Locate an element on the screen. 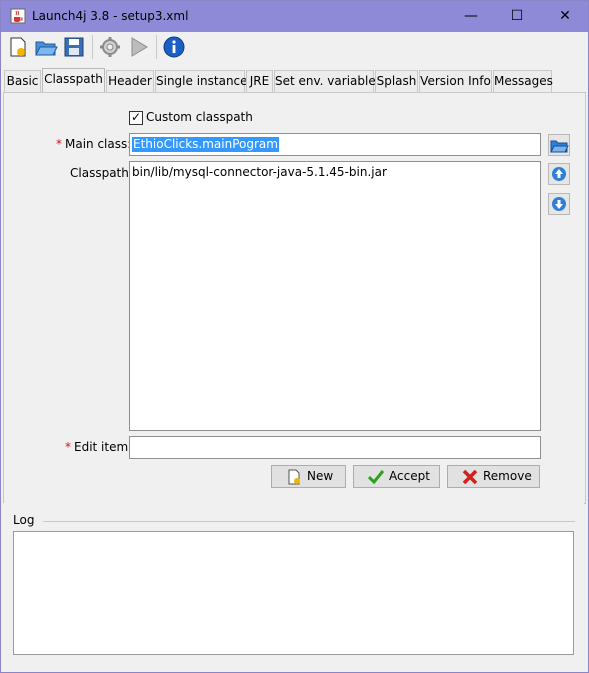 The width and height of the screenshot is (589, 673). new-config-icon is located at coordinates (18, 47).